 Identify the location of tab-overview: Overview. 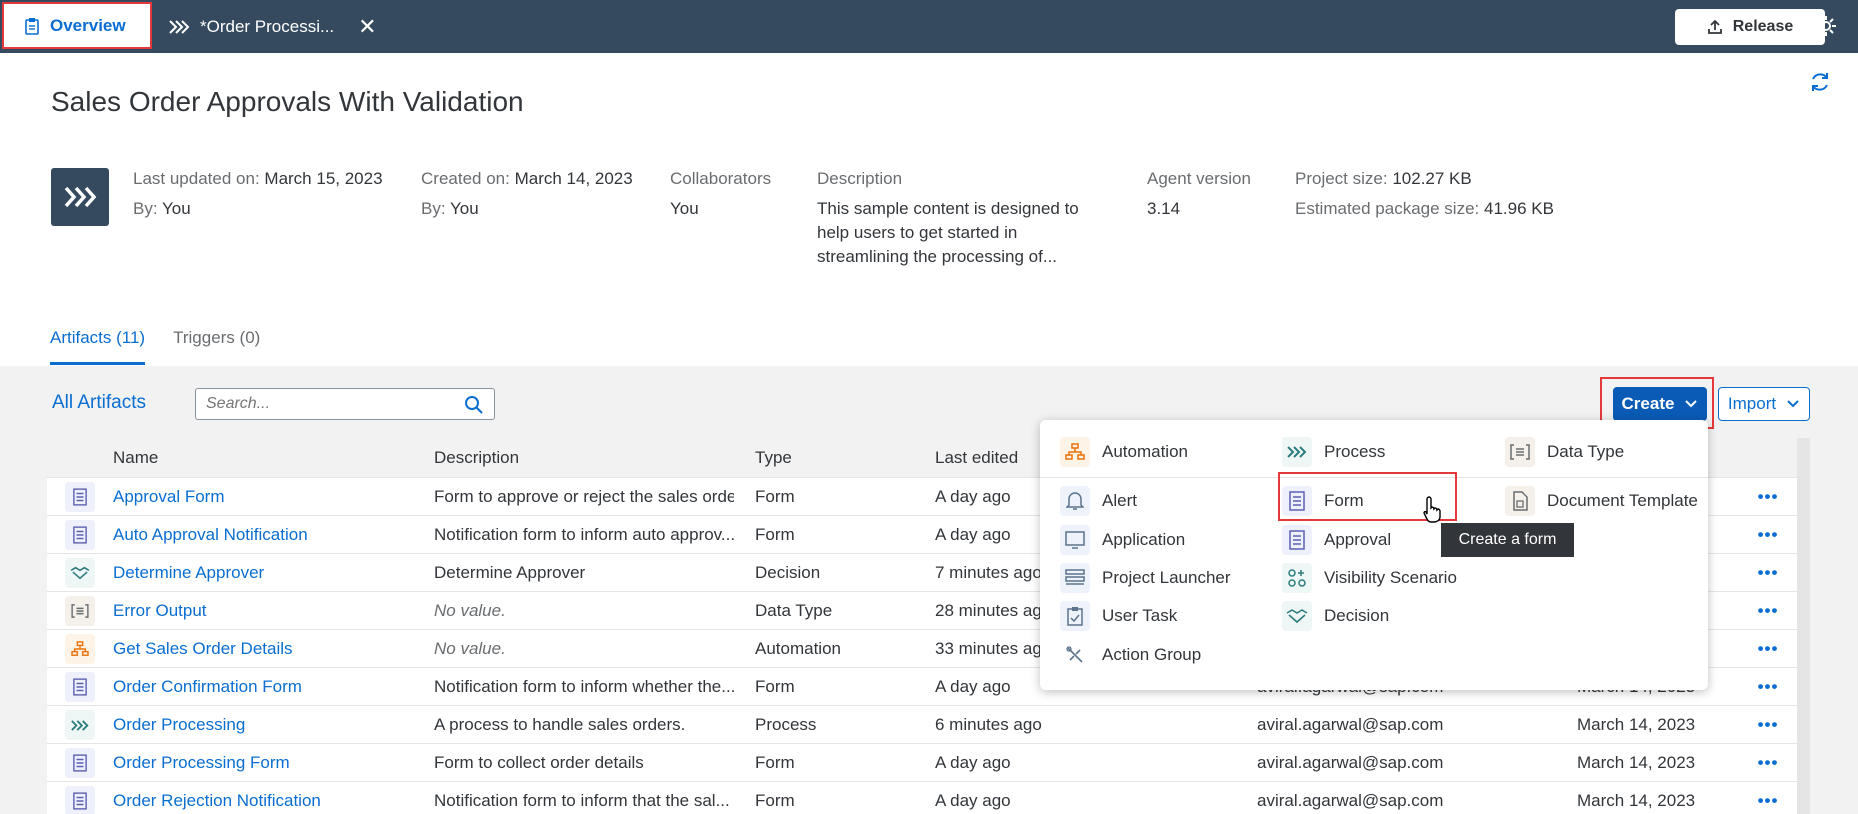
(77, 25).